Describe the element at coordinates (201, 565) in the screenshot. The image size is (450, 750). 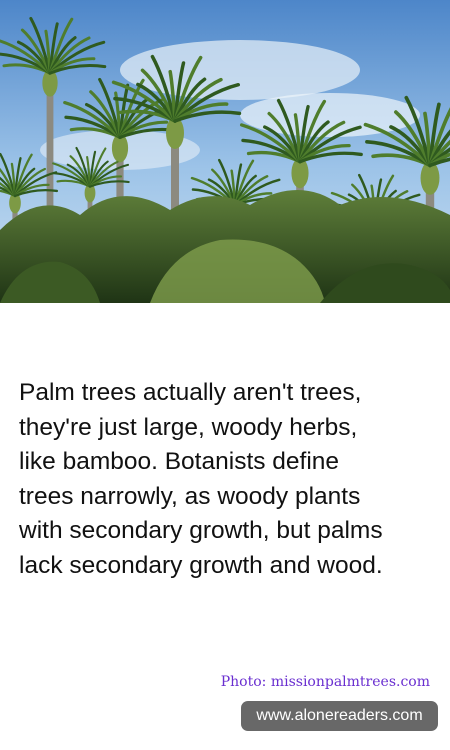
I see `fact-line: lack secondary growth and wood.` at that location.